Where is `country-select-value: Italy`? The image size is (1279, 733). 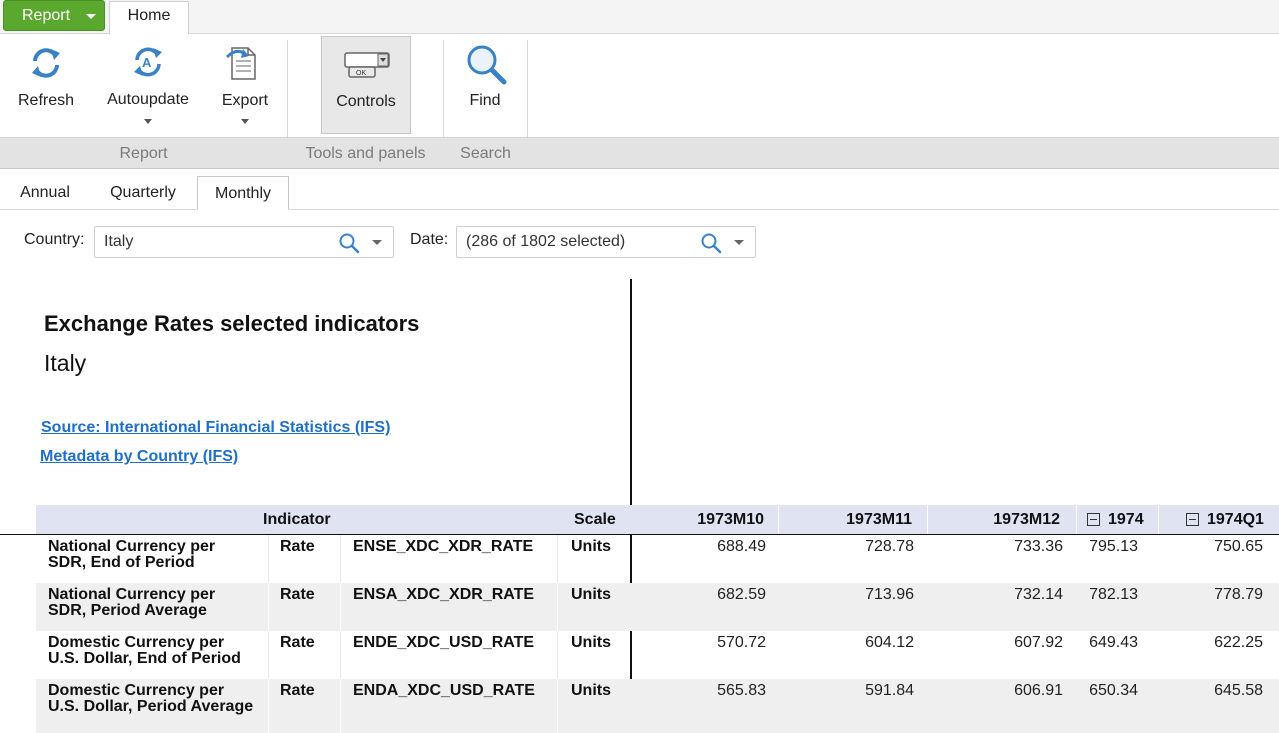 country-select-value: Italy is located at coordinates (119, 241).